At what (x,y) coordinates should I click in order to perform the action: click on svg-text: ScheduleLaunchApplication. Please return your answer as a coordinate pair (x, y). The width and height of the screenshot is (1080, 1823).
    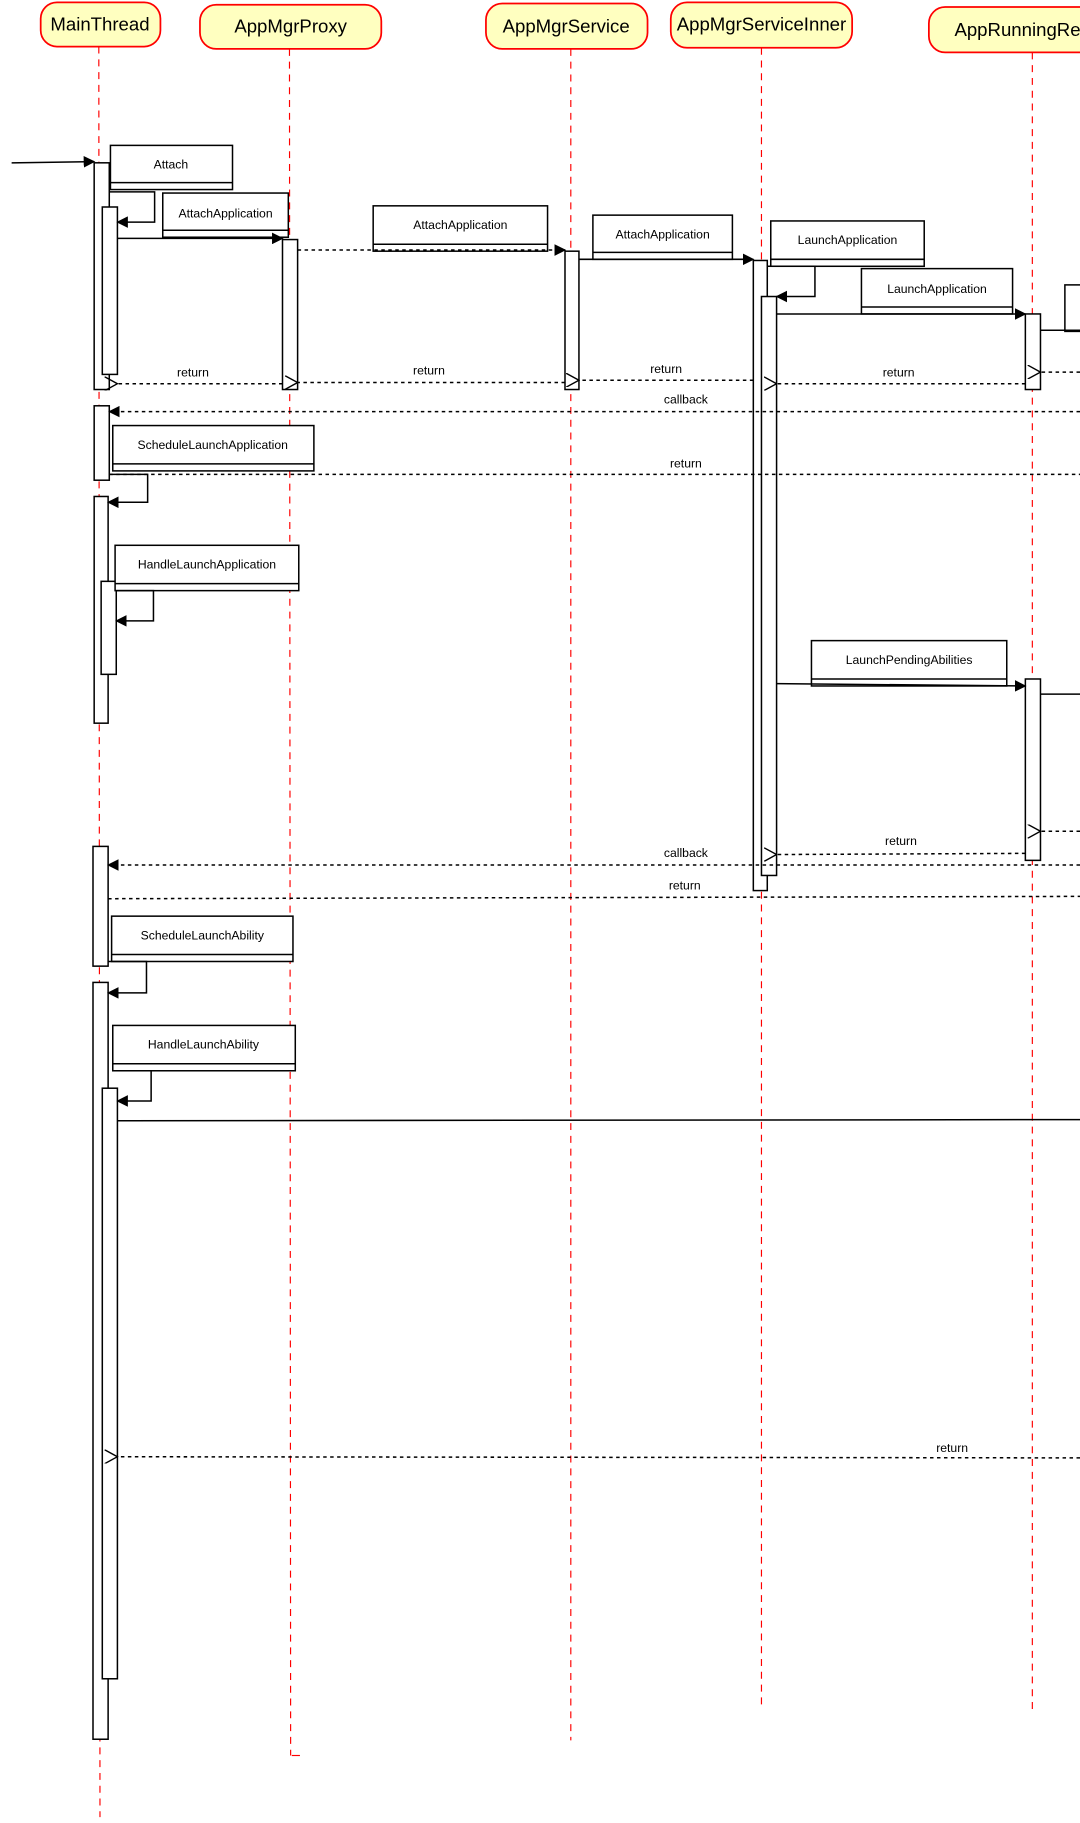
    Looking at the image, I should click on (213, 445).